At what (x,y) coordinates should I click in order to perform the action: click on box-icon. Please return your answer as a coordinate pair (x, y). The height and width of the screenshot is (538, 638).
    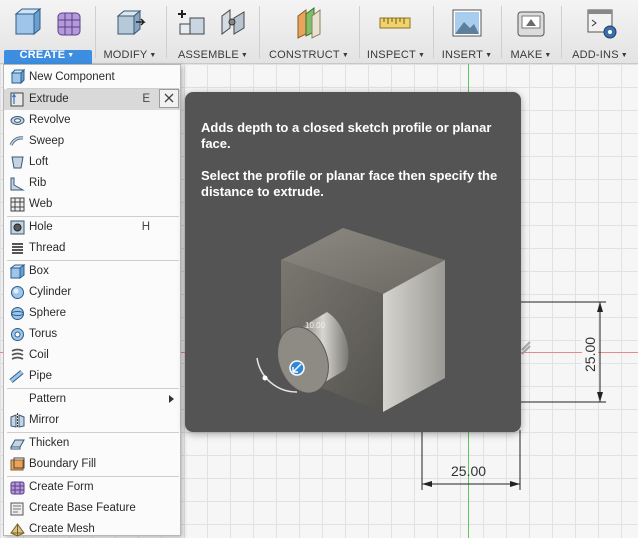
    Looking at the image, I should click on (17, 271).